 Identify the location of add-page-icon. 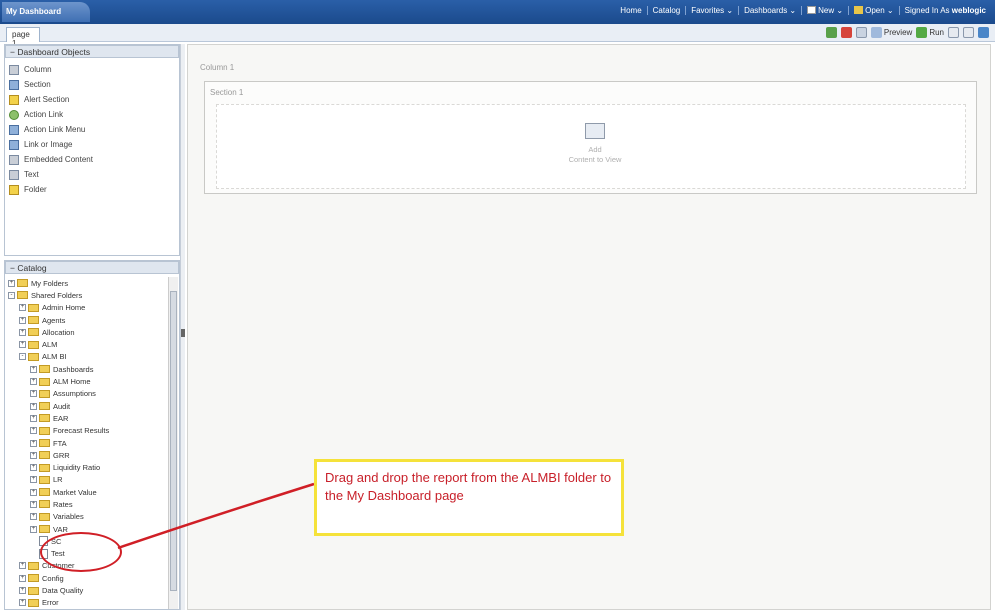
(831, 32).